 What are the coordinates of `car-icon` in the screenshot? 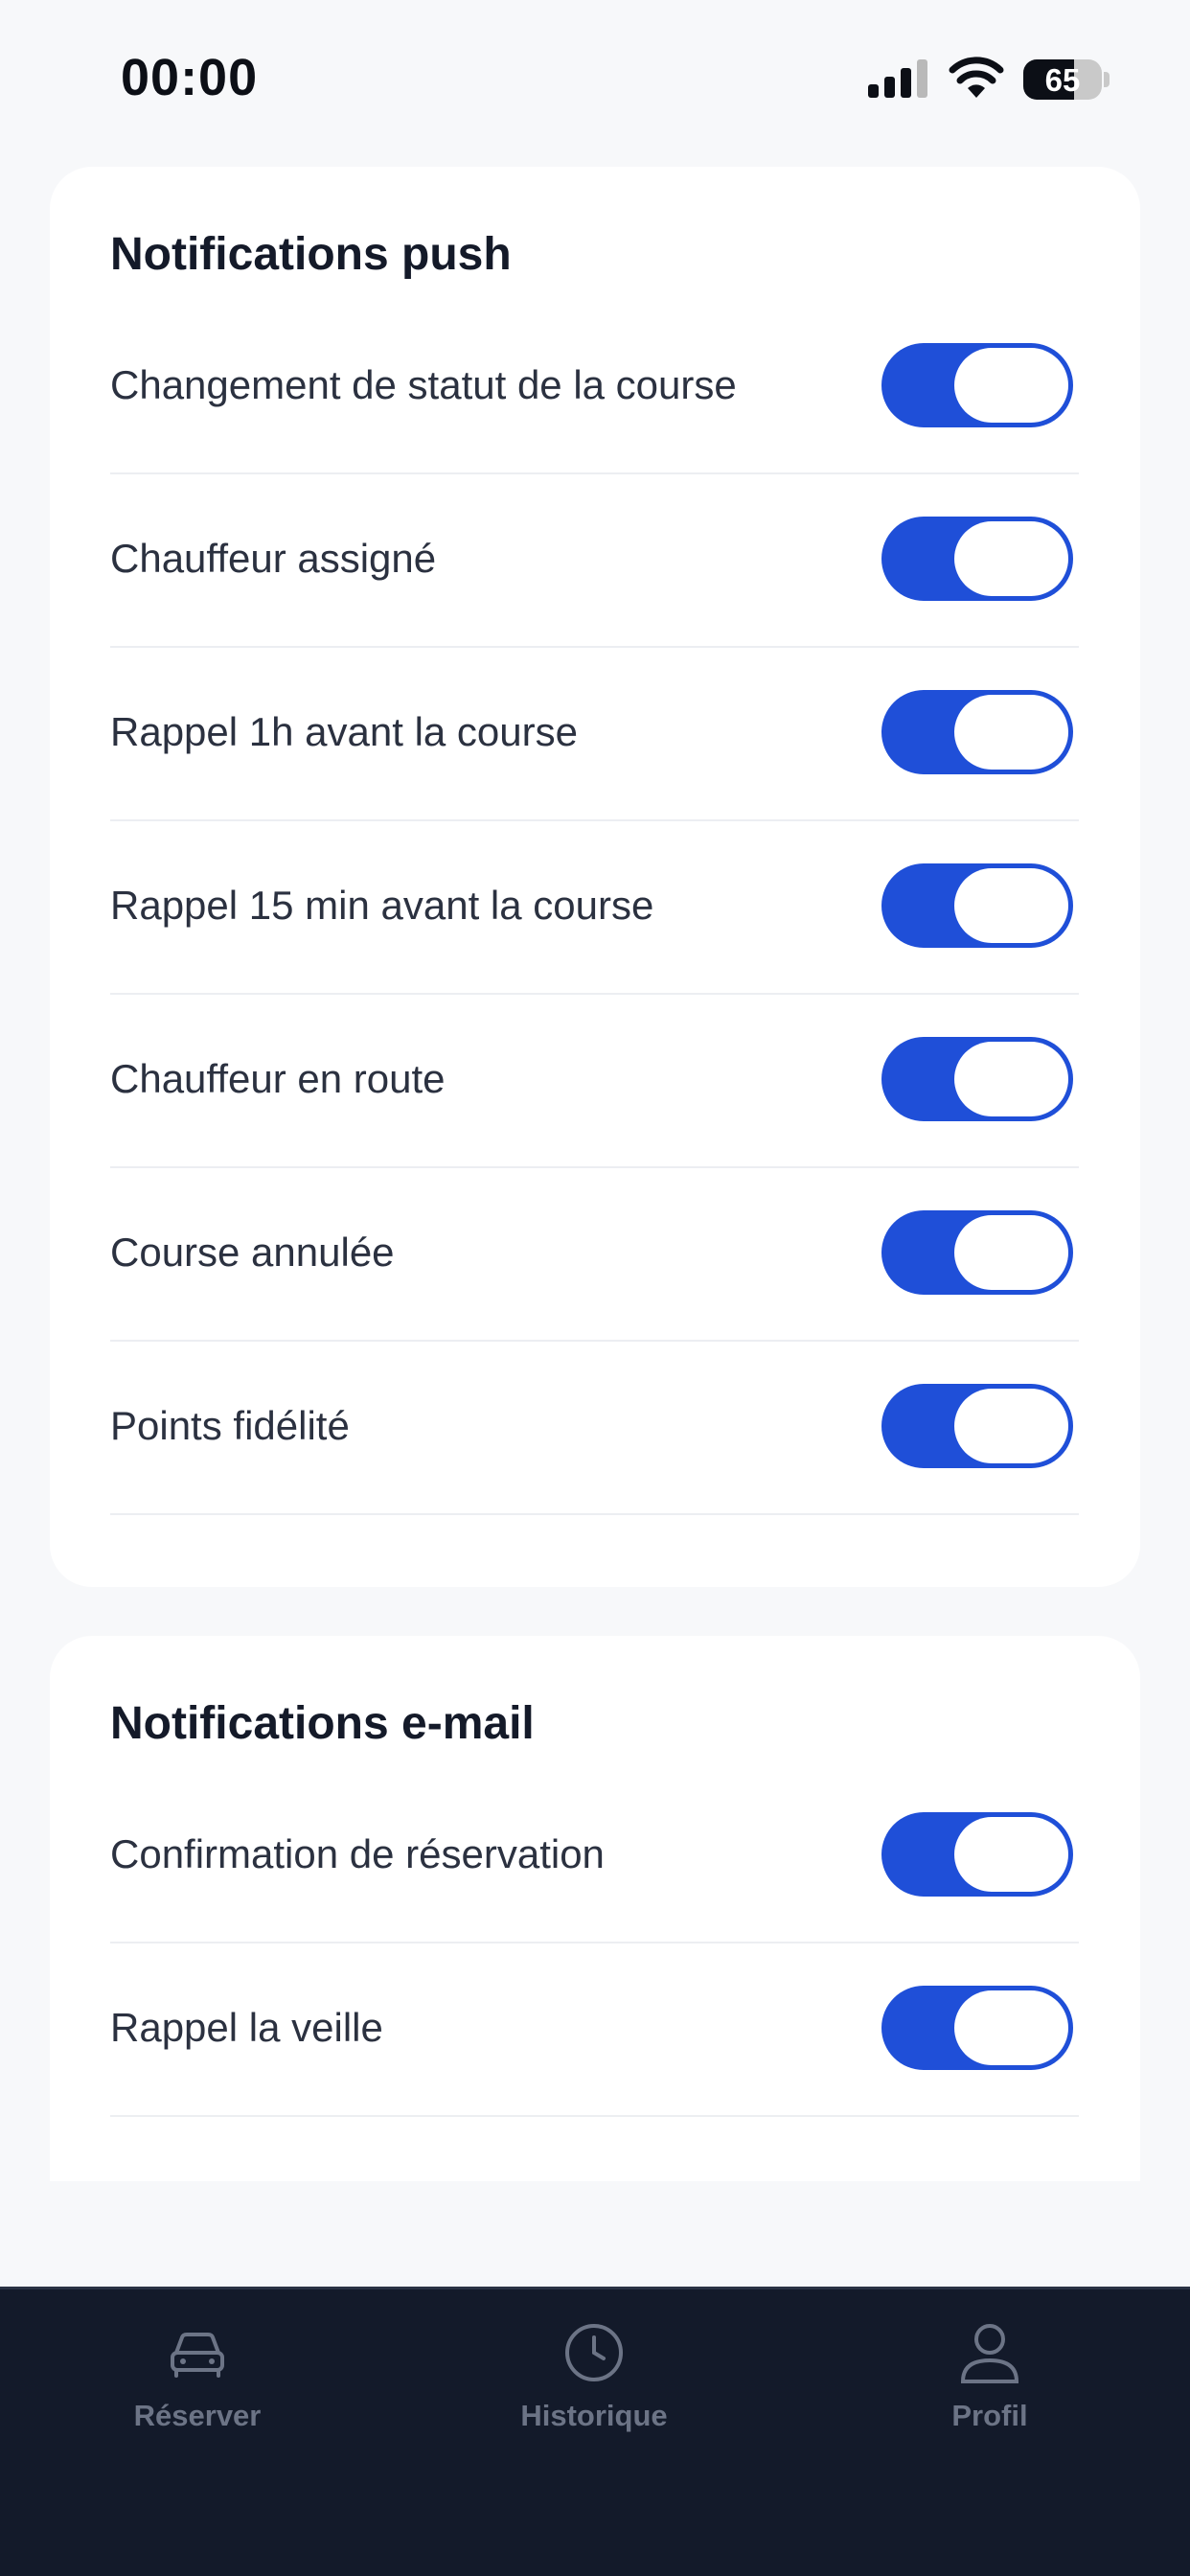 It's located at (198, 2355).